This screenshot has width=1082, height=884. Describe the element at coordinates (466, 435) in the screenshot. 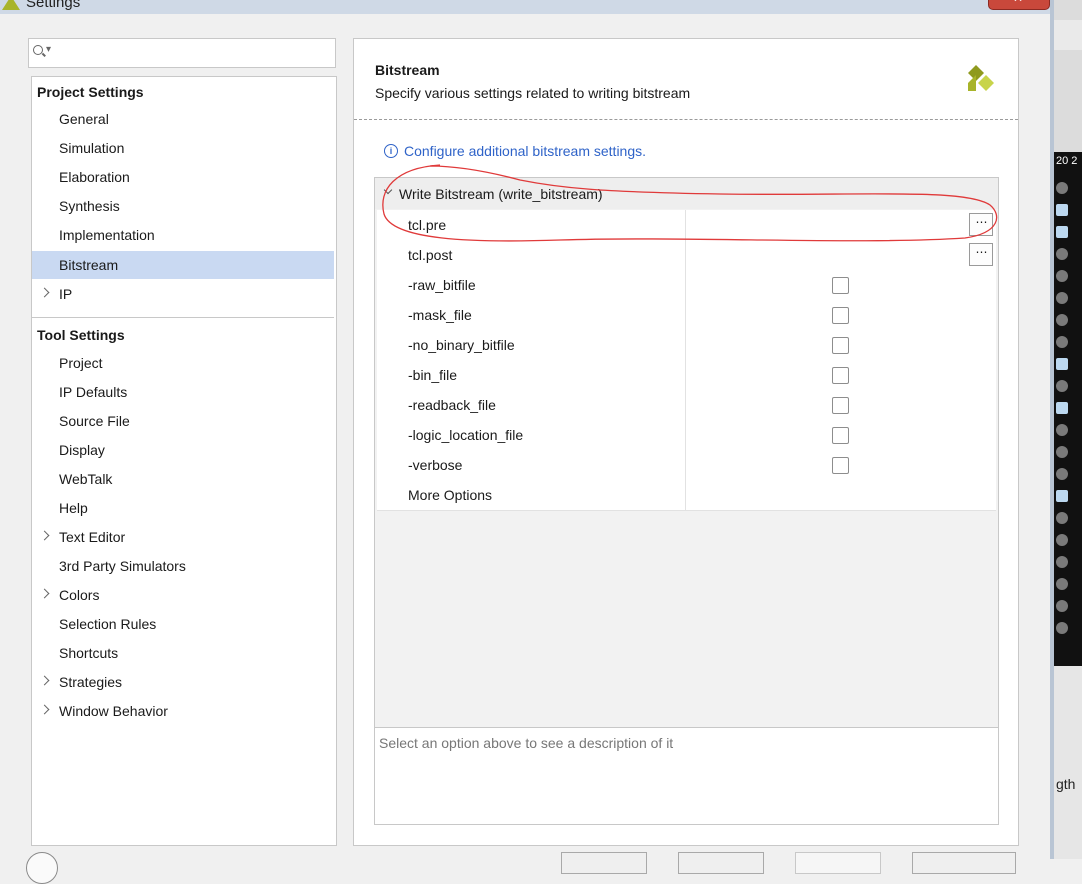

I see `option-name: -logic_location_file` at that location.